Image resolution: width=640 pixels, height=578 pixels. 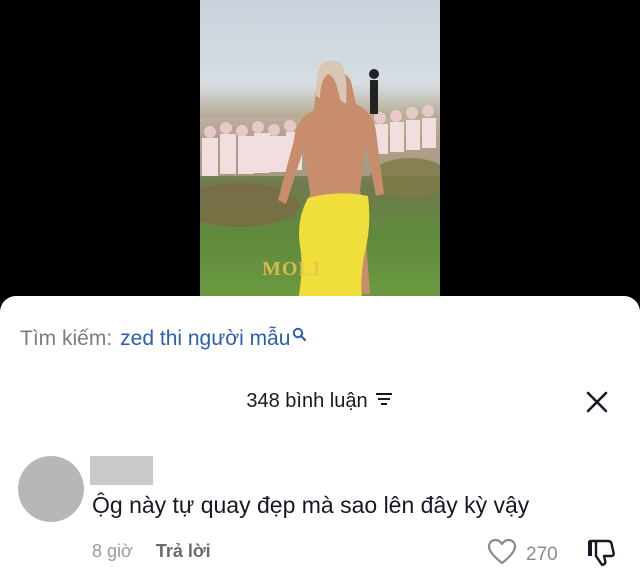 I want to click on filter-icon, so click(x=384, y=401).